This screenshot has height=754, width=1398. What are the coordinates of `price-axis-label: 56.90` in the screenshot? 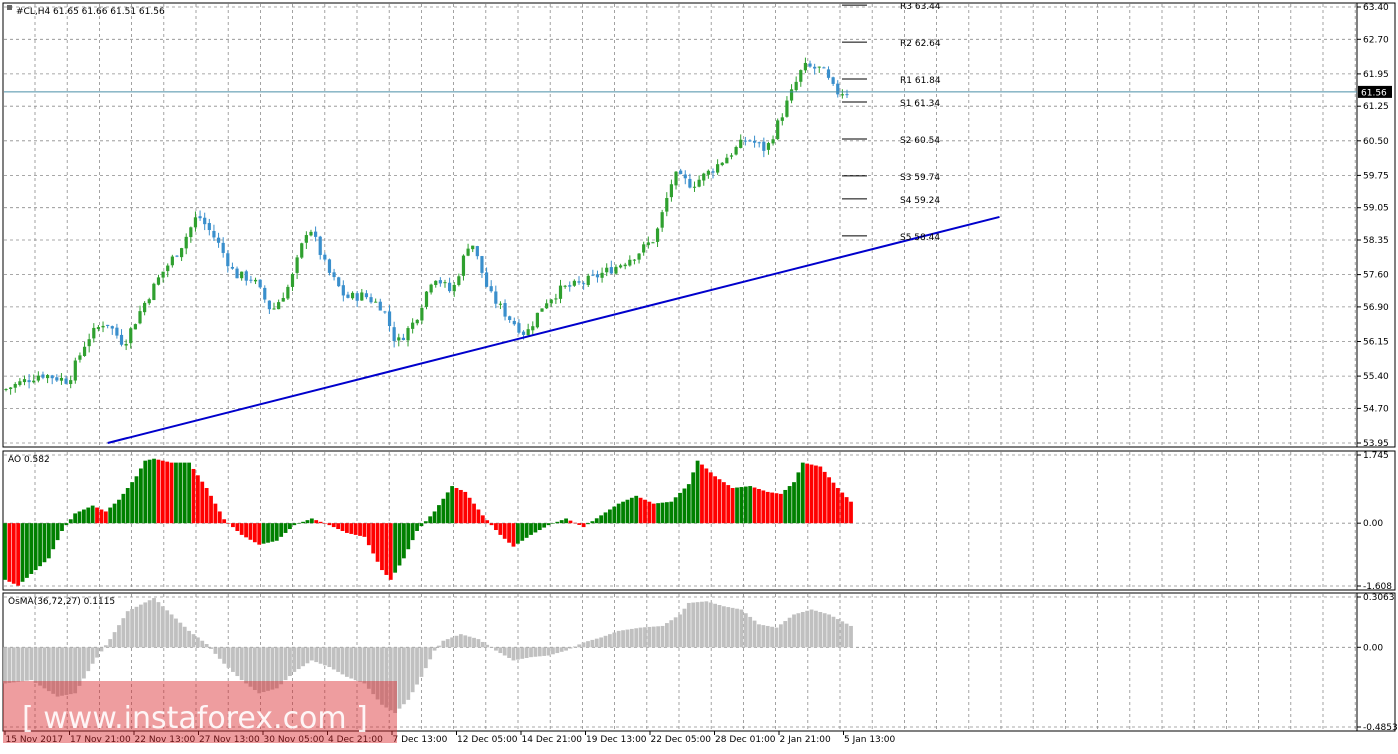 It's located at (1376, 308).